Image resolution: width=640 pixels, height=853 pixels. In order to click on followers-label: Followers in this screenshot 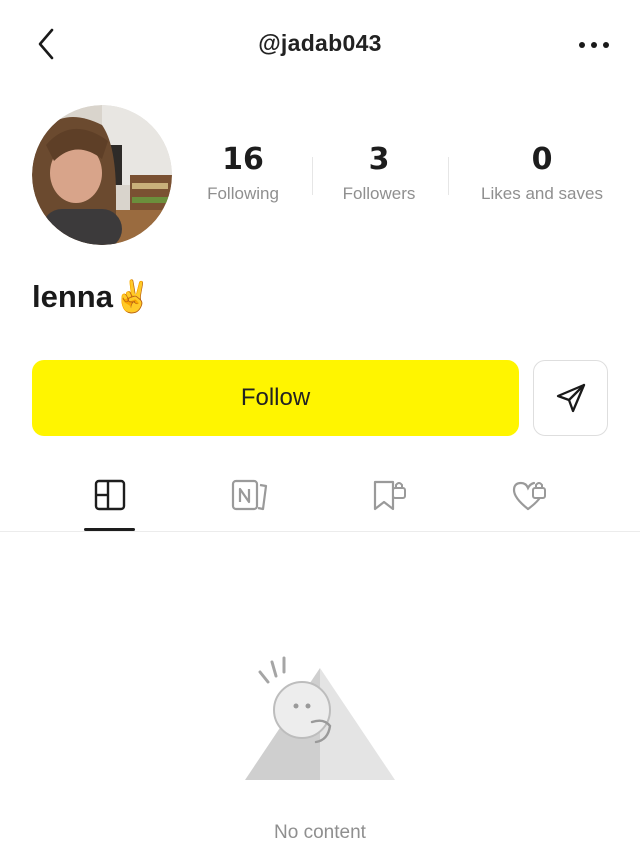, I will do `click(379, 193)`.